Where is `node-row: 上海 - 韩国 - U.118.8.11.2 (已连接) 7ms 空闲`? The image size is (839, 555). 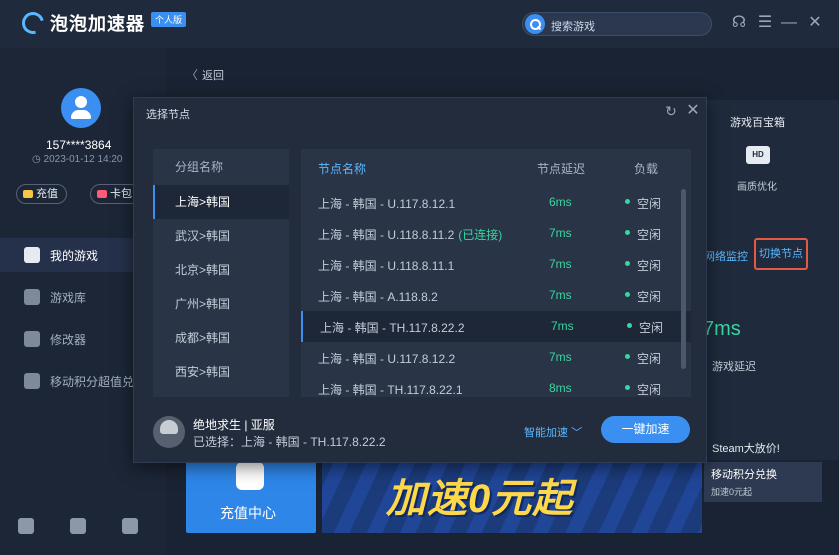 node-row: 上海 - 韩国 - U.118.8.11.2 (已连接) 7ms 空闲 is located at coordinates (496, 233).